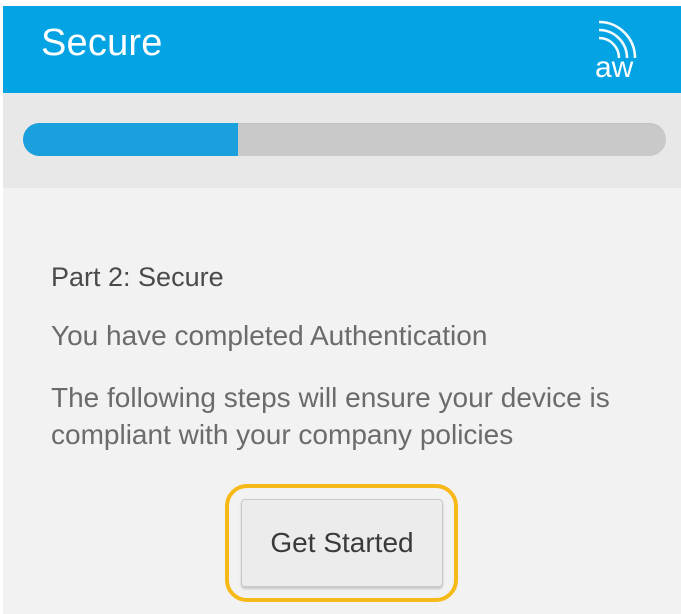  Describe the element at coordinates (131, 139) in the screenshot. I see `progress-fill` at that location.